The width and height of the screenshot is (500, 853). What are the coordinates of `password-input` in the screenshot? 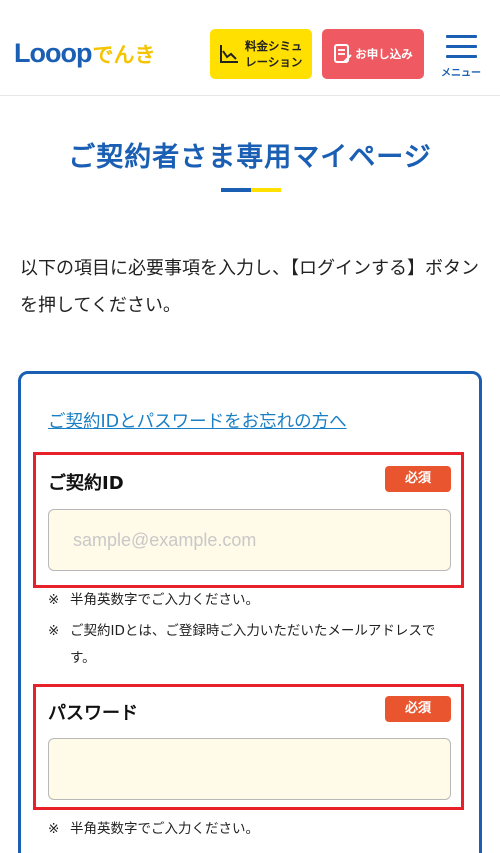 It's located at (249, 769).